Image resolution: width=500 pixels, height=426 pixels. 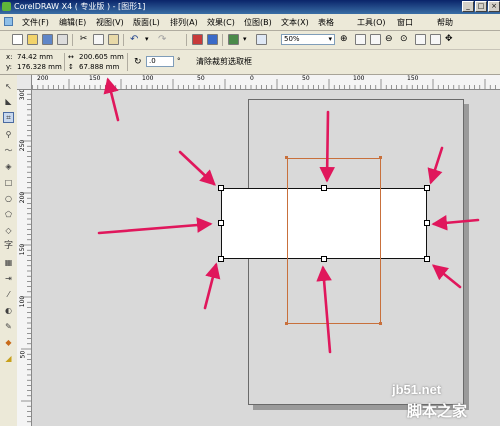 I want to click on rectangle-tool-icon: □, so click(x=8, y=182).